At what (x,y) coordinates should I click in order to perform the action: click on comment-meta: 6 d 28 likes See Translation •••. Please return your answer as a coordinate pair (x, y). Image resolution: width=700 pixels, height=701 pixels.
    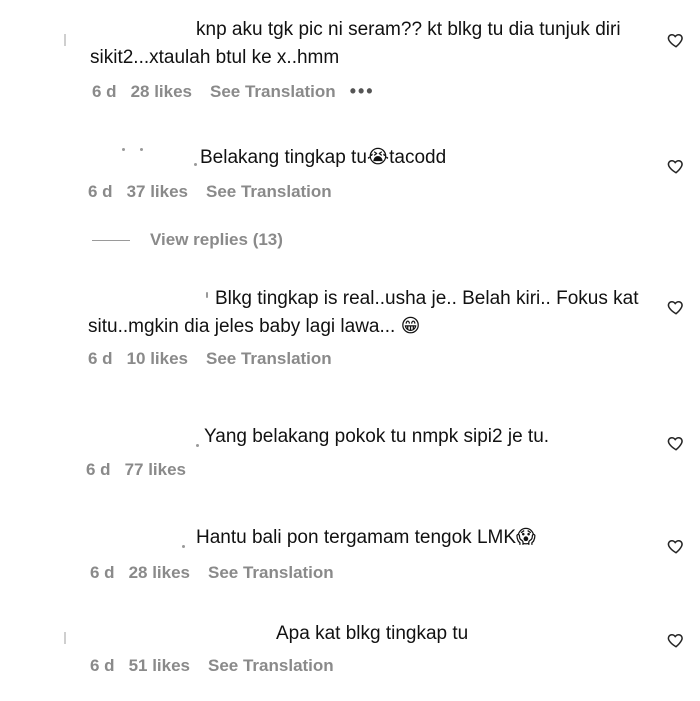
    Looking at the image, I should click on (233, 91).